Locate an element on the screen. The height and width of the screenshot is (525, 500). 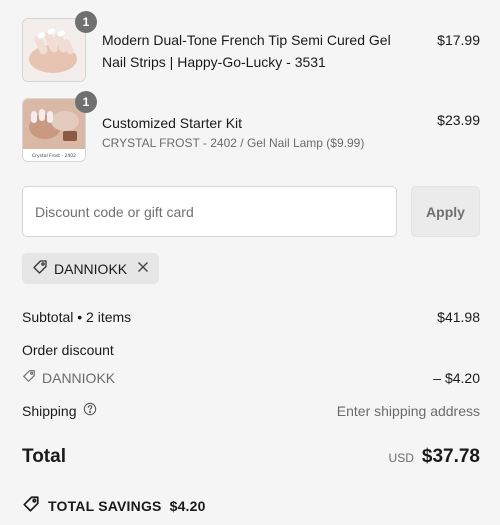
total-label: Total is located at coordinates (44, 456).